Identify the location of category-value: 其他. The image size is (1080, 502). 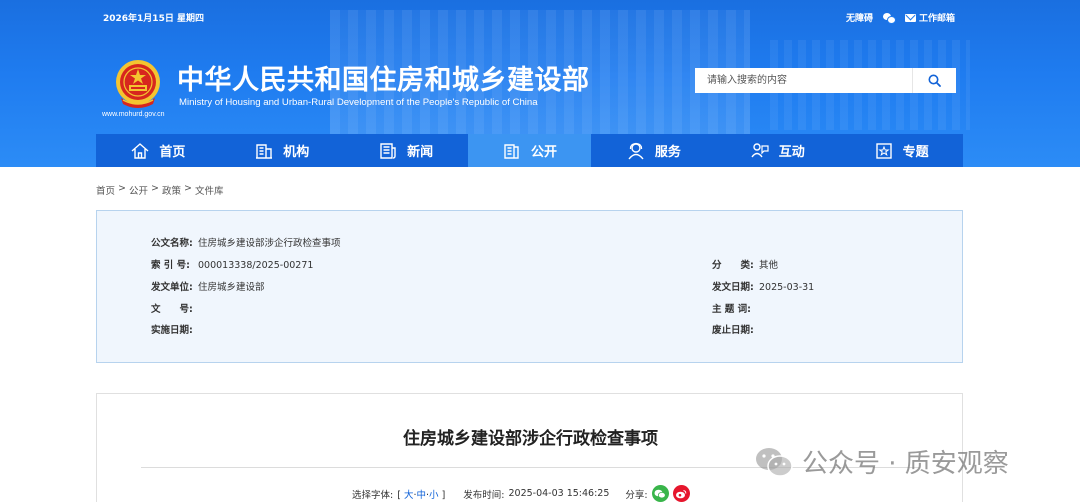
(769, 265).